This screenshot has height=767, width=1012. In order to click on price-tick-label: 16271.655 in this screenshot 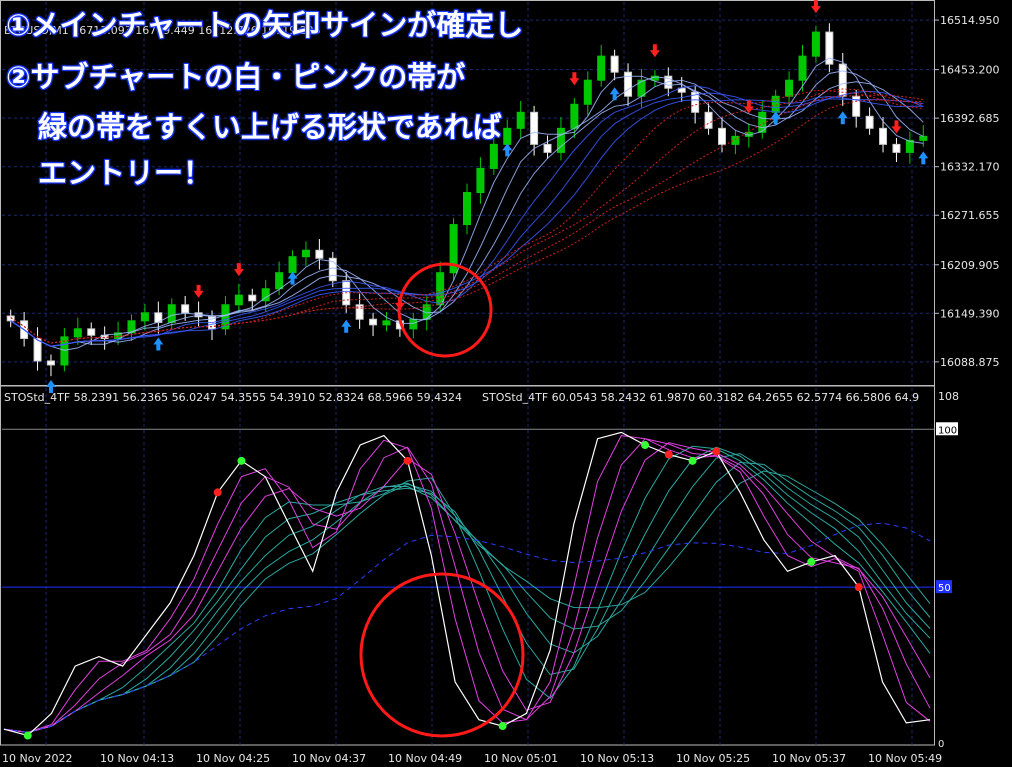, I will do `click(970, 215)`.